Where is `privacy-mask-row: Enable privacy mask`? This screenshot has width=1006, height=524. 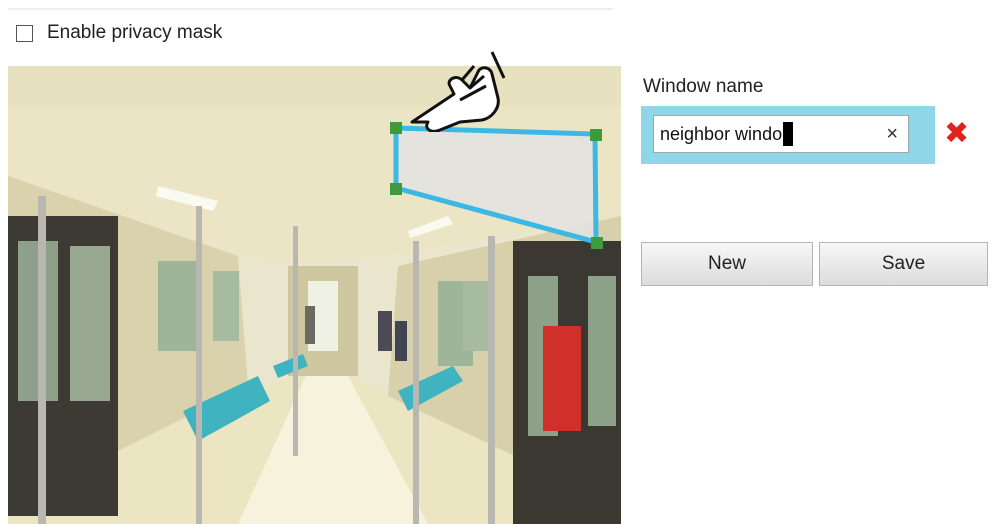
privacy-mask-row: Enable privacy mask is located at coordinates (119, 33).